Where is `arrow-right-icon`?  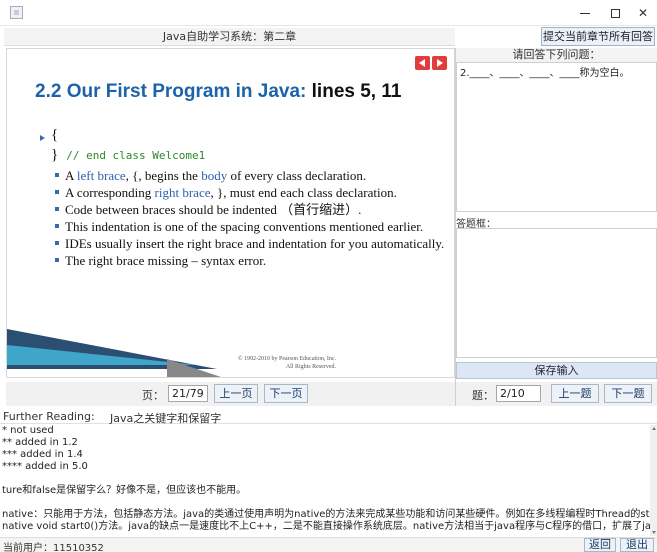
arrow-right-icon is located at coordinates (439, 63).